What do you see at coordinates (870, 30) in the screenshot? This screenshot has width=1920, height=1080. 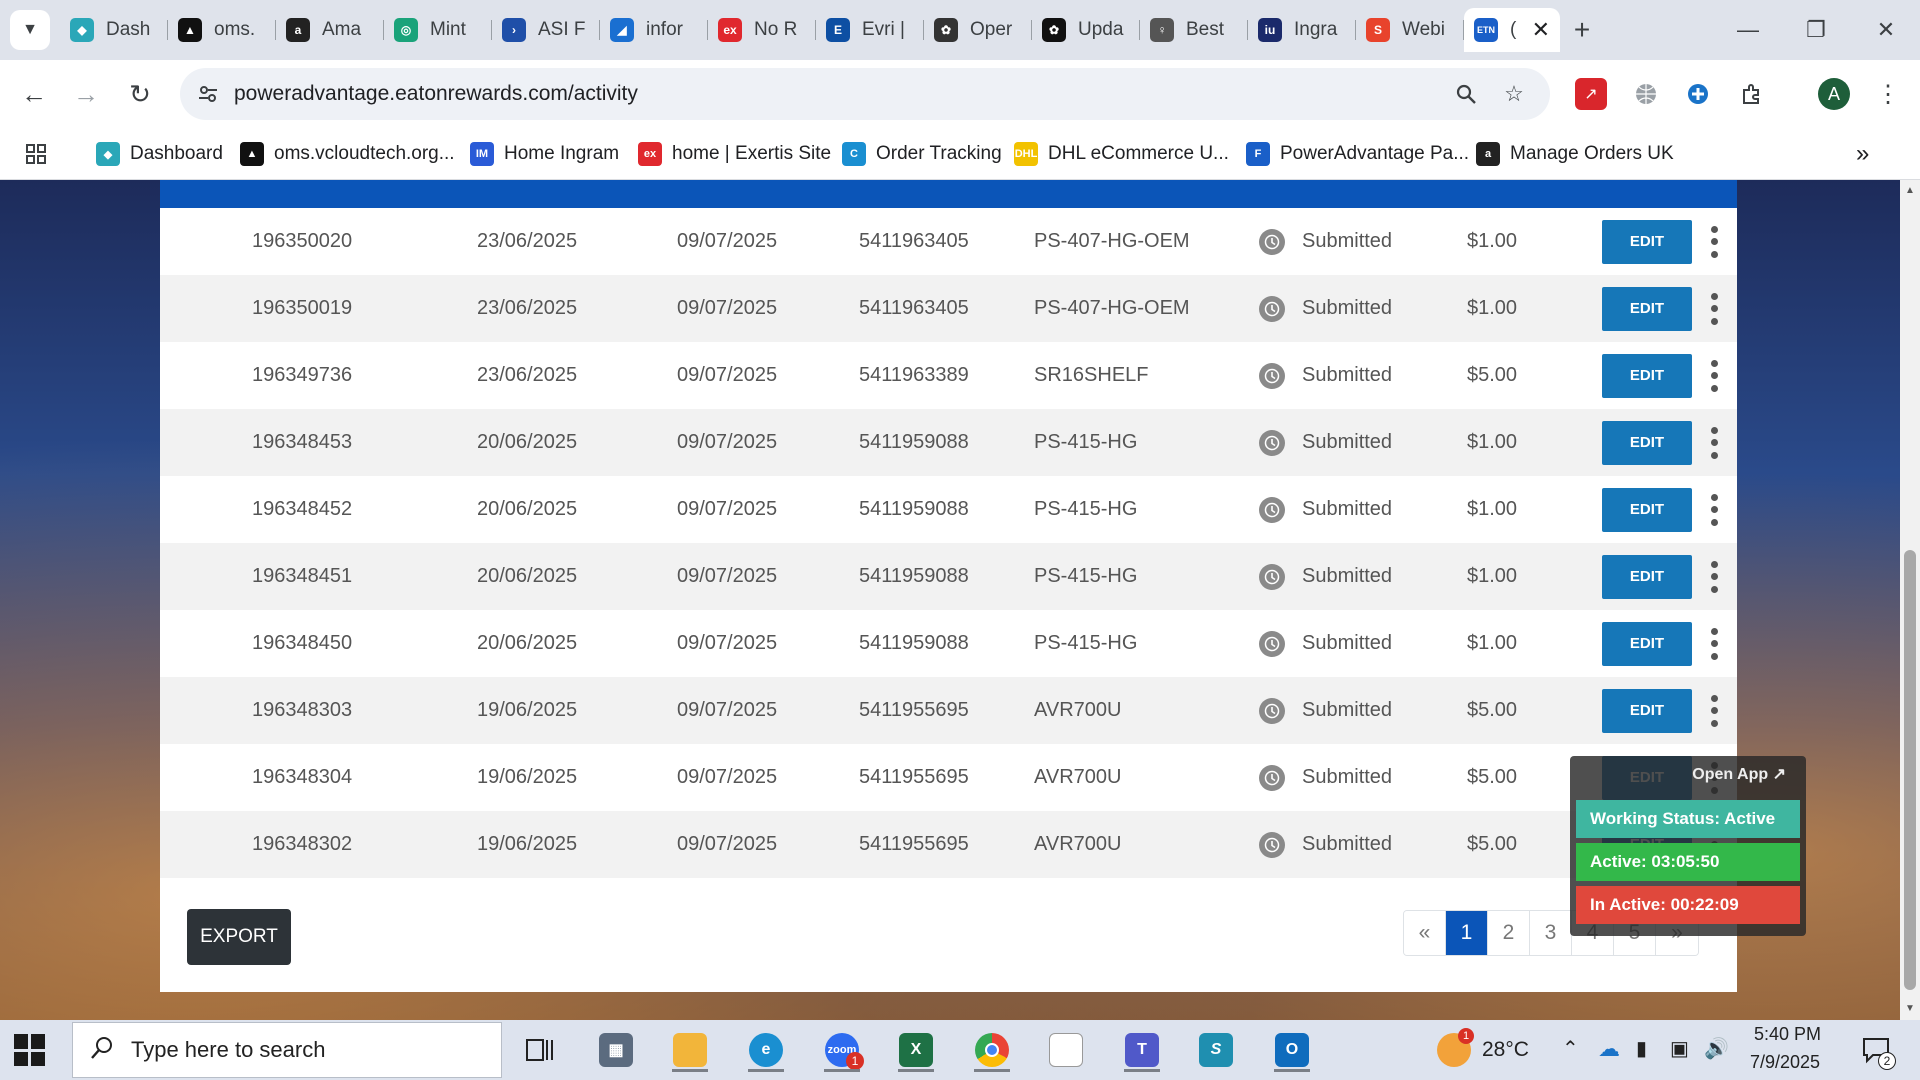 I see `browser-tab: E Evri |` at bounding box center [870, 30].